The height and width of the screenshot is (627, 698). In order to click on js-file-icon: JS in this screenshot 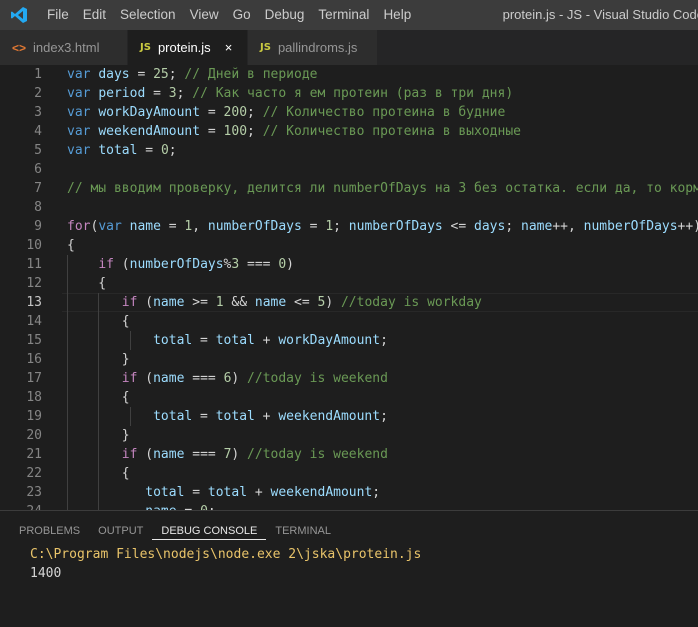, I will do `click(145, 47)`.